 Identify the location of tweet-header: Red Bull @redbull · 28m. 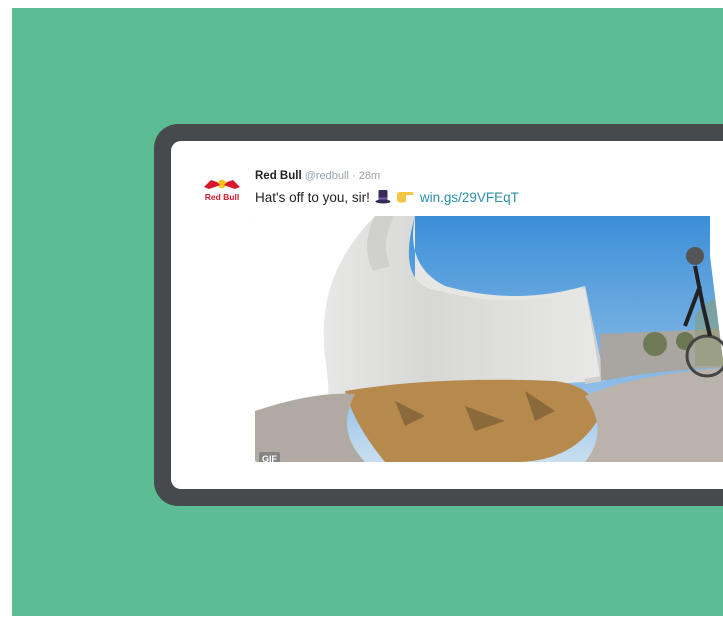
(317, 176).